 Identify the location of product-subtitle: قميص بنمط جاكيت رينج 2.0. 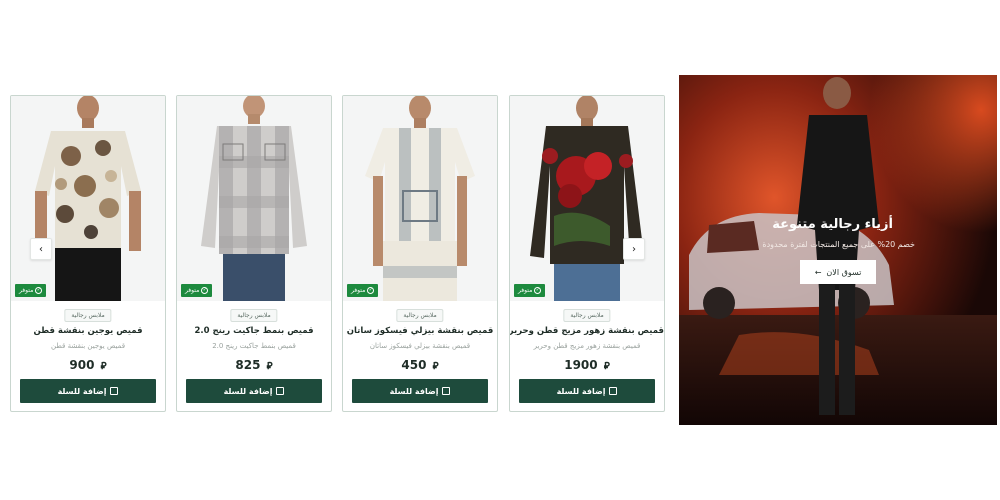
(254, 346).